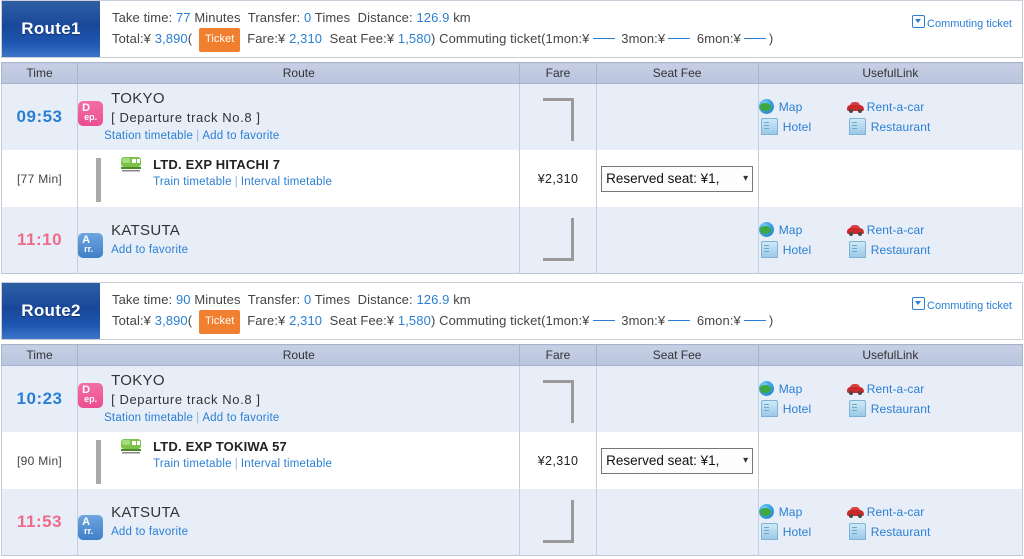 Image resolution: width=1024 pixels, height=559 pixels. What do you see at coordinates (217, 17) in the screenshot?
I see `minutes-label: Minutes` at bounding box center [217, 17].